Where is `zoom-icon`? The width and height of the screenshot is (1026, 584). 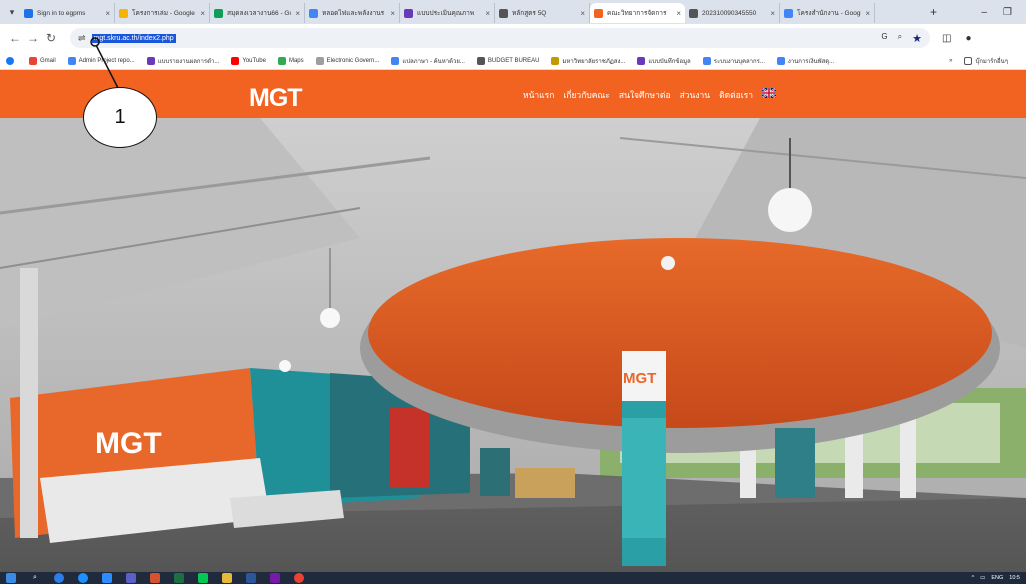 zoom-icon is located at coordinates (107, 578).